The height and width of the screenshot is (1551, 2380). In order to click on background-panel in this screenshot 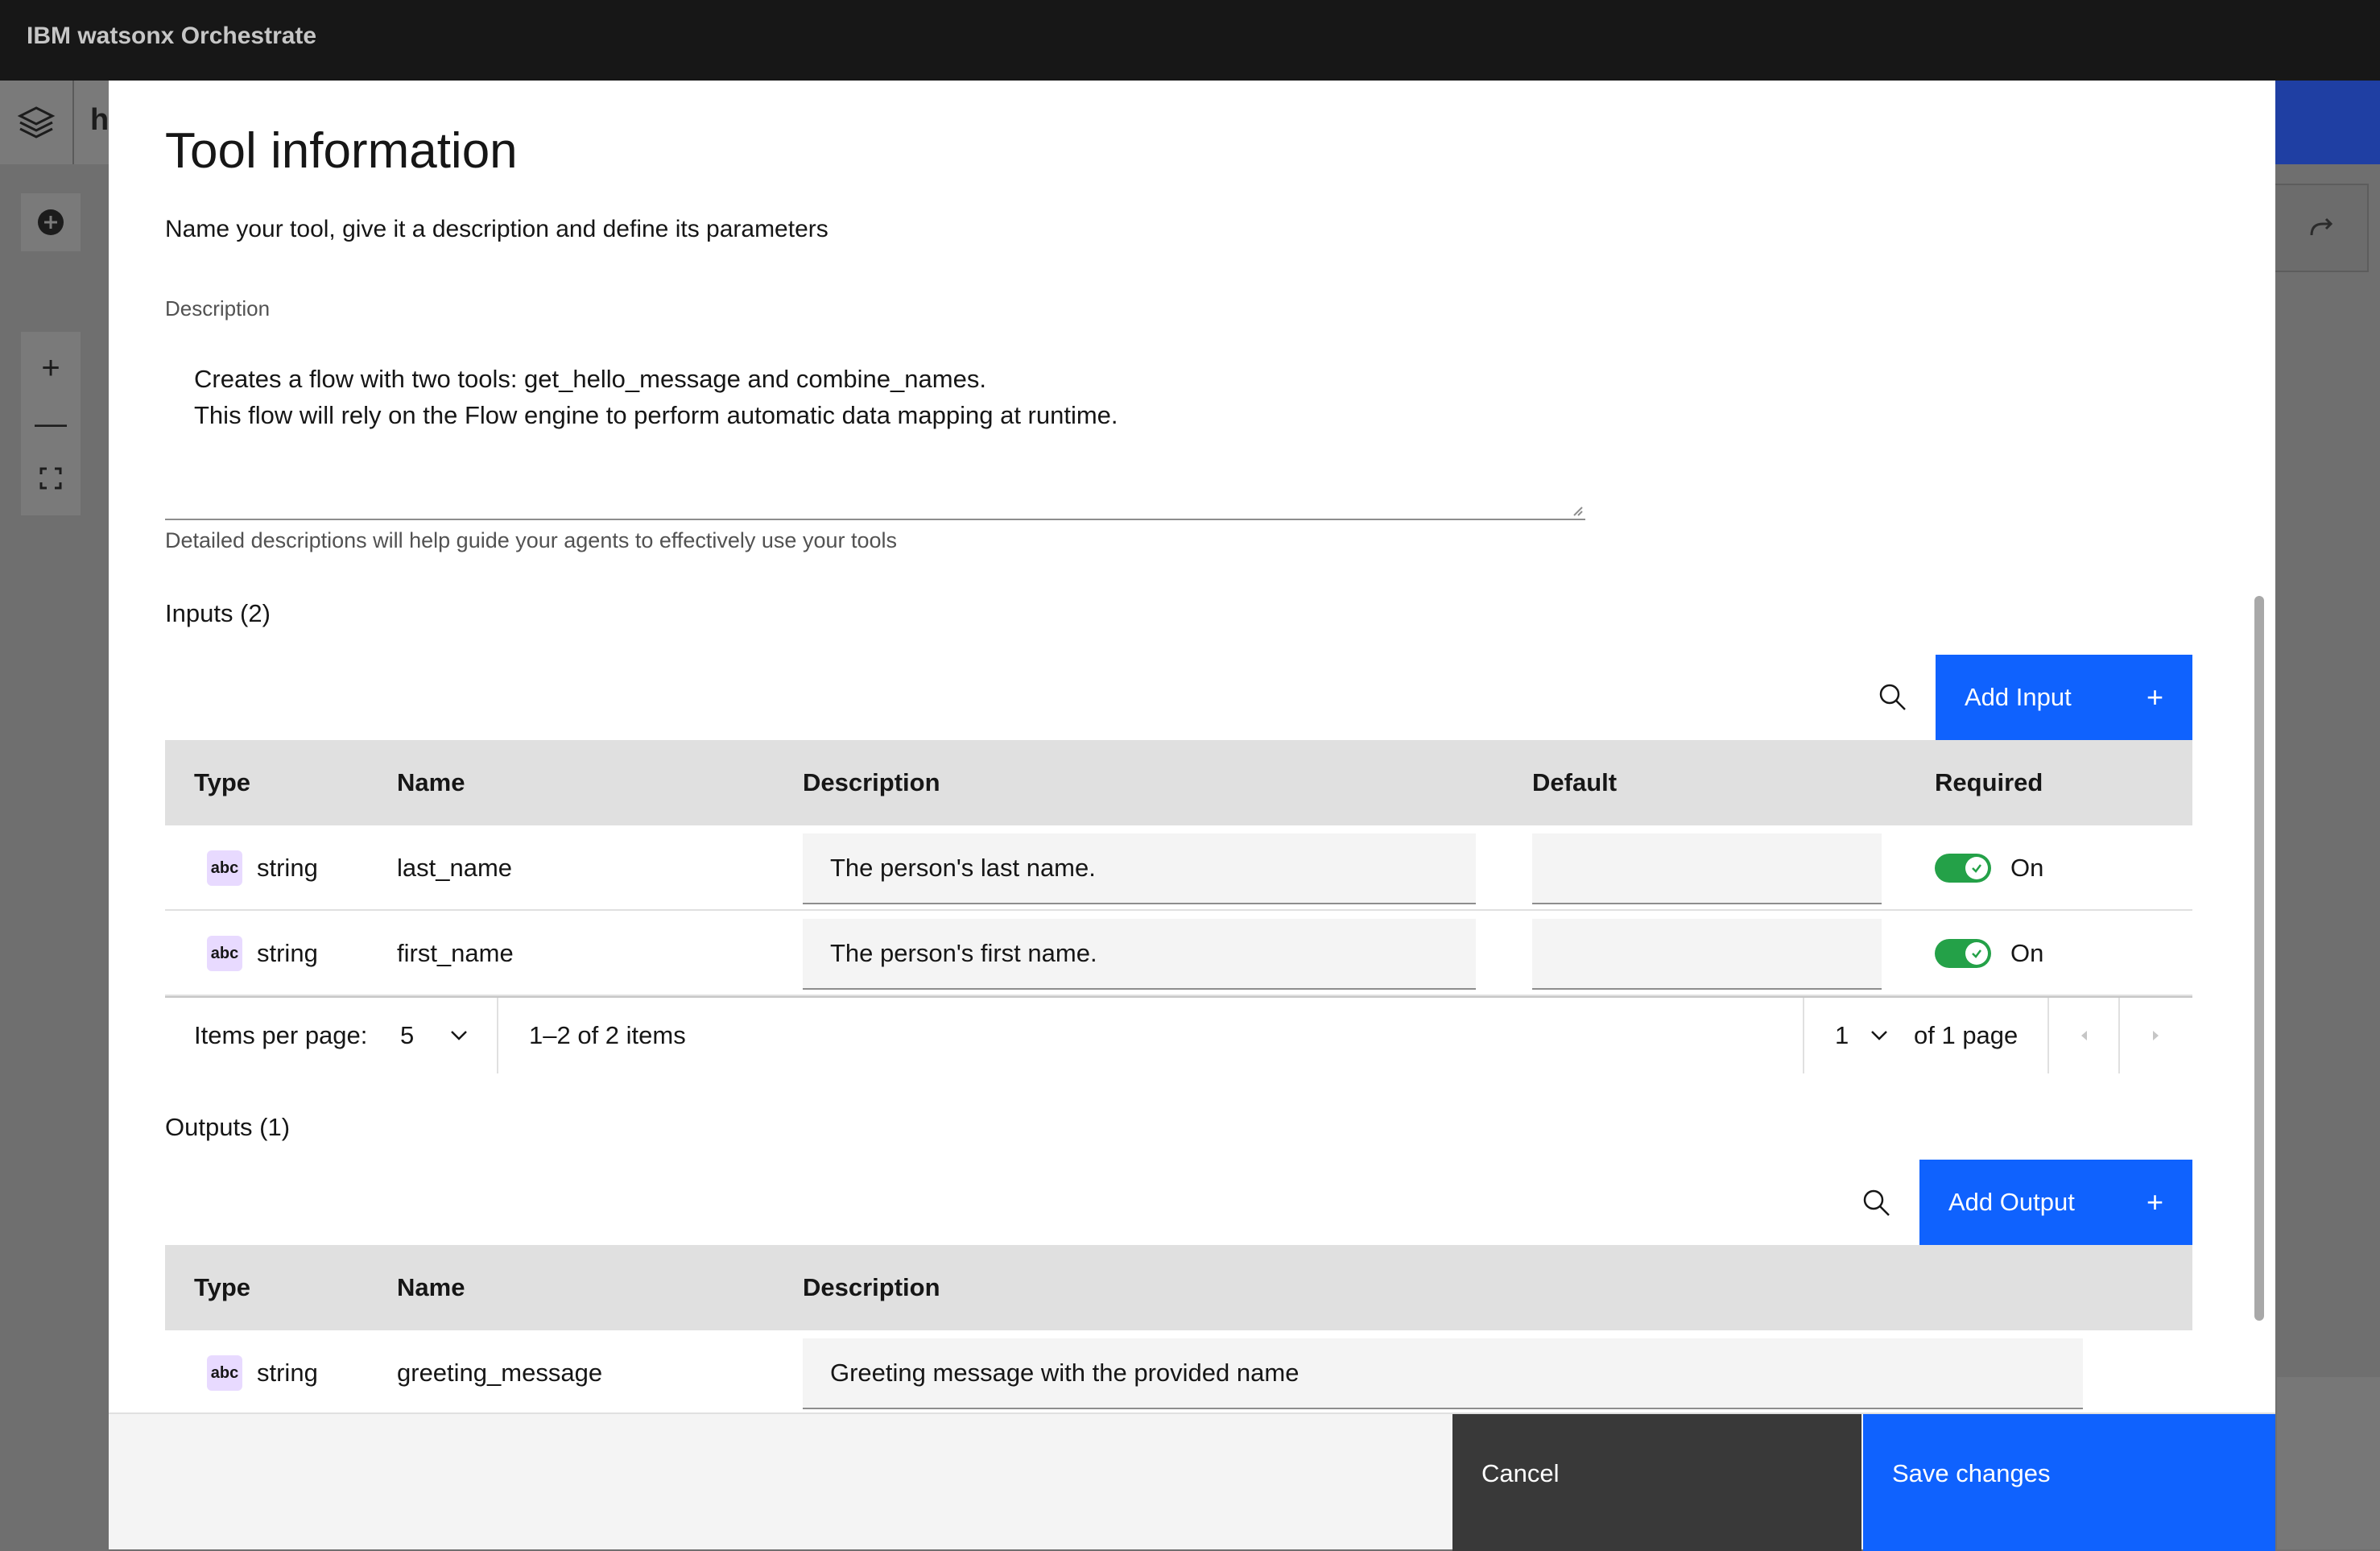, I will do `click(2328, 1463)`.